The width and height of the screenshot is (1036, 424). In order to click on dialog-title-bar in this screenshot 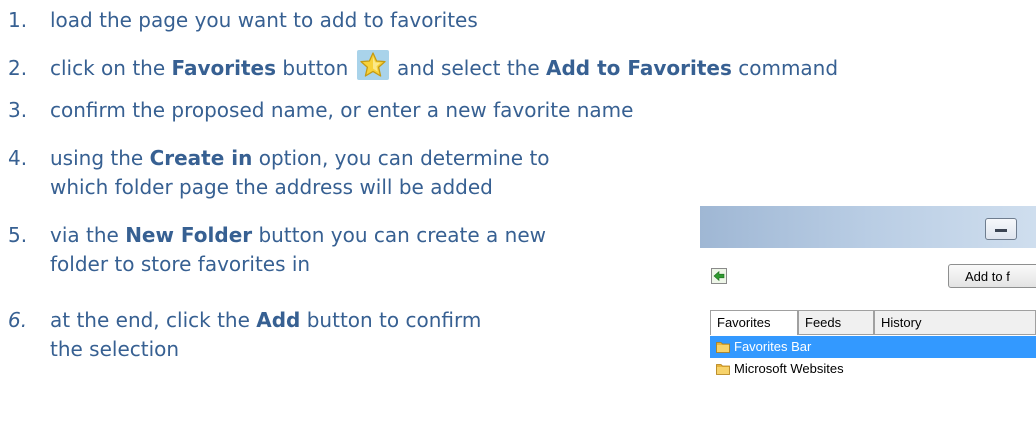, I will do `click(868, 227)`.